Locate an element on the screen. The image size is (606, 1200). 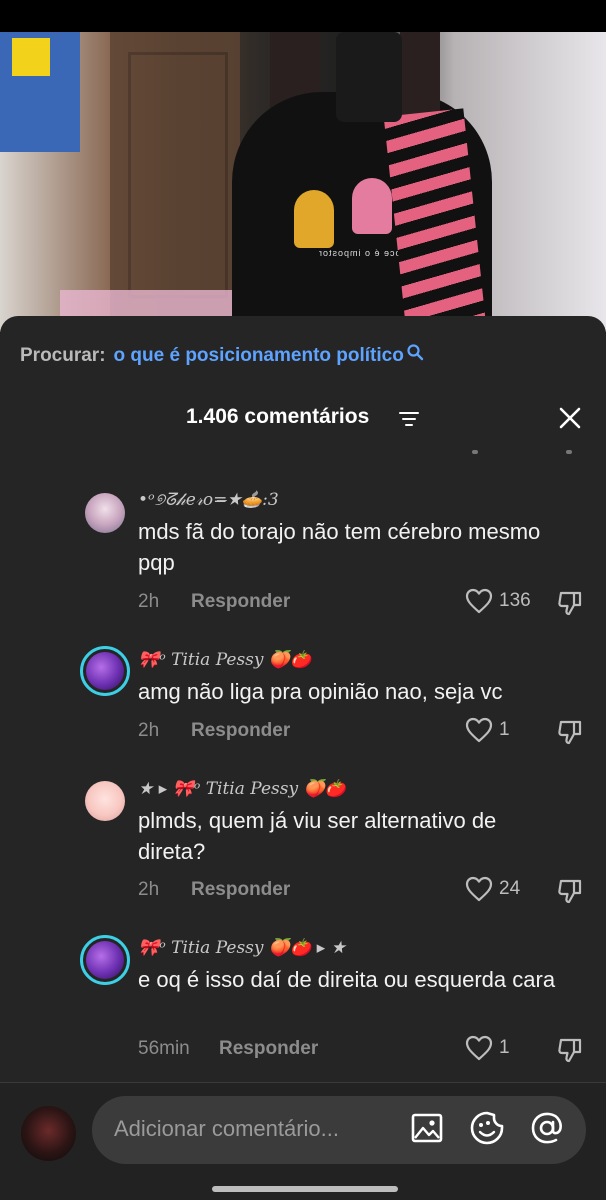
image-icon is located at coordinates (427, 1128).